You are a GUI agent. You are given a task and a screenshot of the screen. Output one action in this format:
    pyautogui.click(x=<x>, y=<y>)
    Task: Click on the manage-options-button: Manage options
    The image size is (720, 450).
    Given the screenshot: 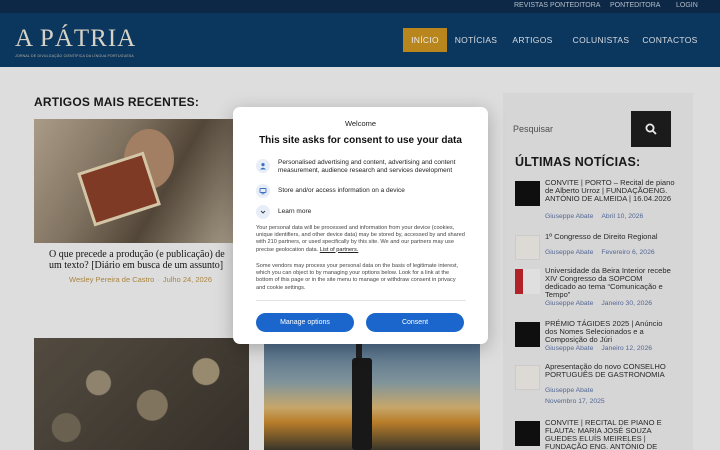 What is the action you would take?
    pyautogui.click(x=305, y=322)
    